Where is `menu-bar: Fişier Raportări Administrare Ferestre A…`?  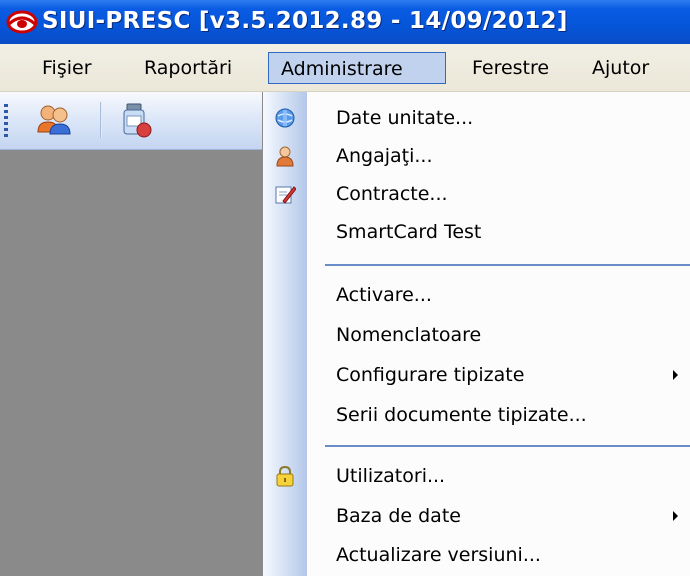
menu-bar: Fişier Raportări Administrare Ferestre A… is located at coordinates (345, 68).